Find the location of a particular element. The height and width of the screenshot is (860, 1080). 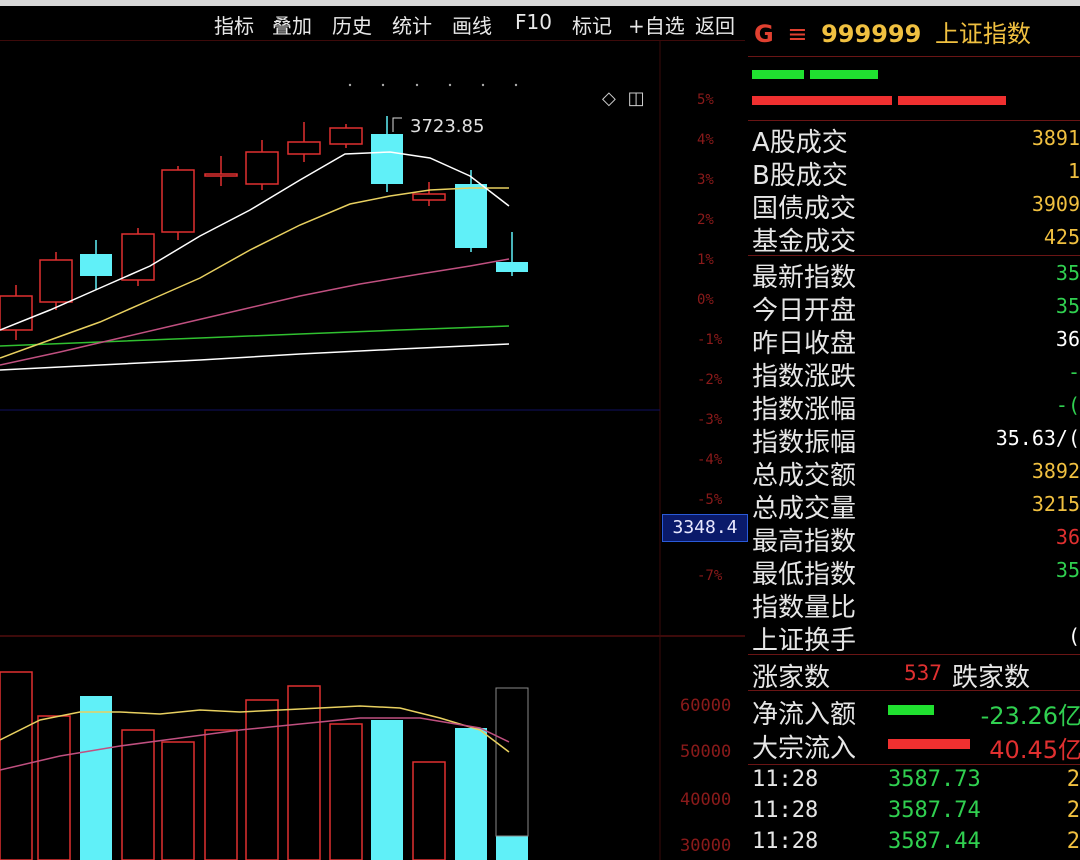

pct-tick: 3% is located at coordinates (705, 180).